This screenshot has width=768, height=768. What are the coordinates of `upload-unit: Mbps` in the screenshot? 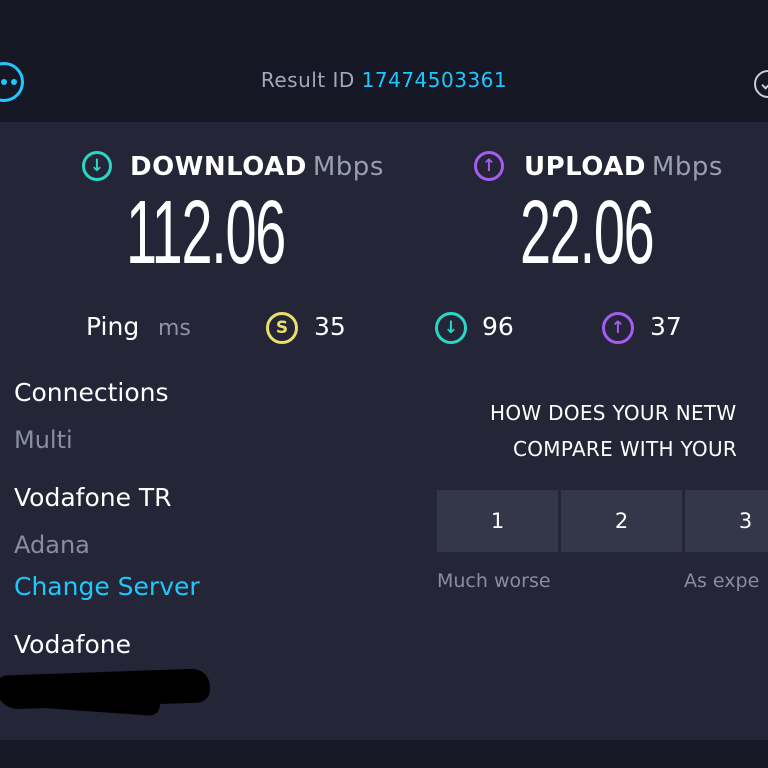 It's located at (687, 167).